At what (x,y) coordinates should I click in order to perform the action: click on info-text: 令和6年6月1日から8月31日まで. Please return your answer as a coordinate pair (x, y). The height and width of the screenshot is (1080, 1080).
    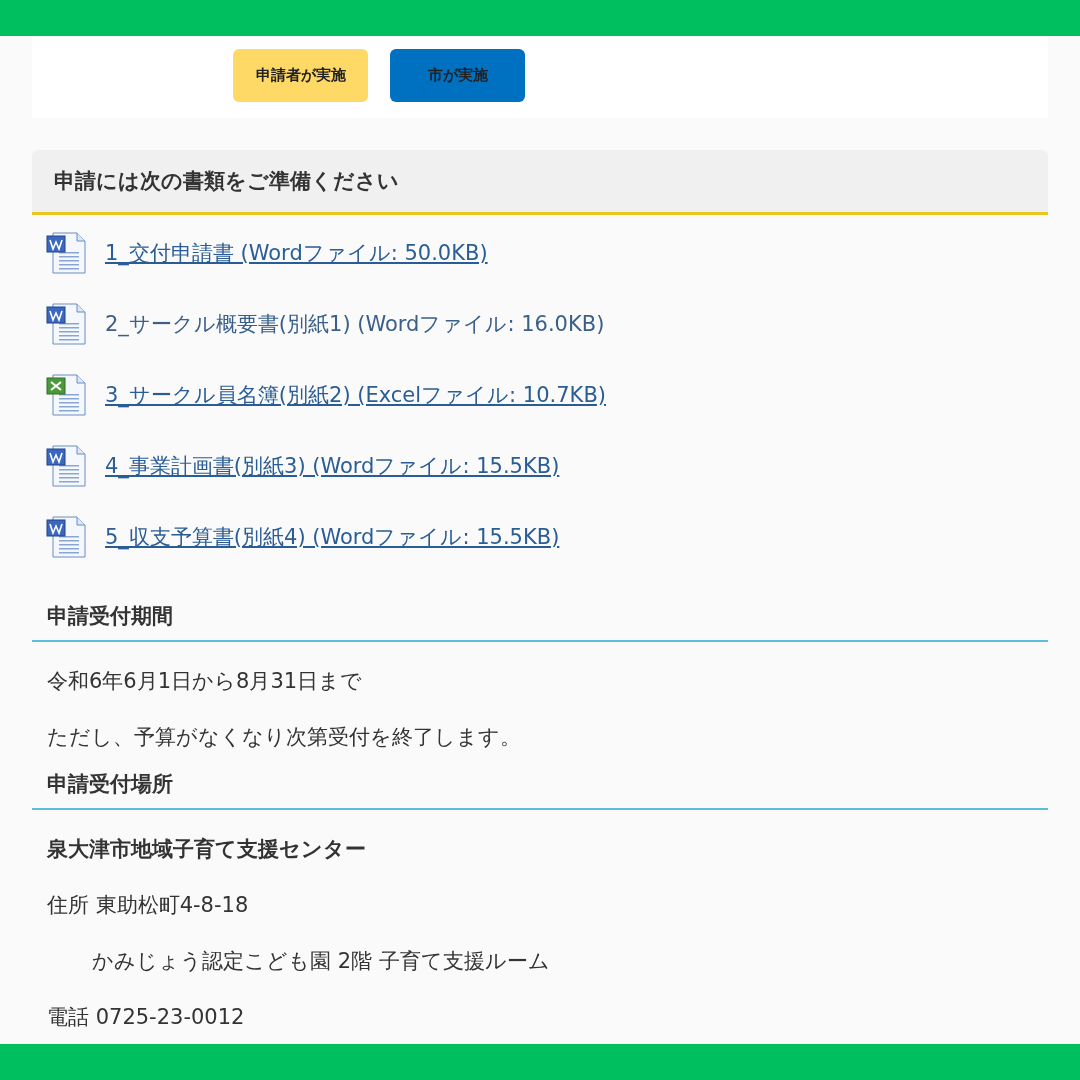
    Looking at the image, I should click on (205, 681).